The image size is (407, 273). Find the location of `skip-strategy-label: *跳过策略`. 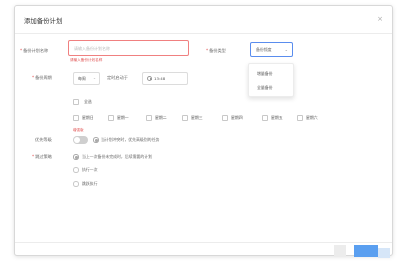

skip-strategy-label: *跳过策略 is located at coordinates (42, 157).